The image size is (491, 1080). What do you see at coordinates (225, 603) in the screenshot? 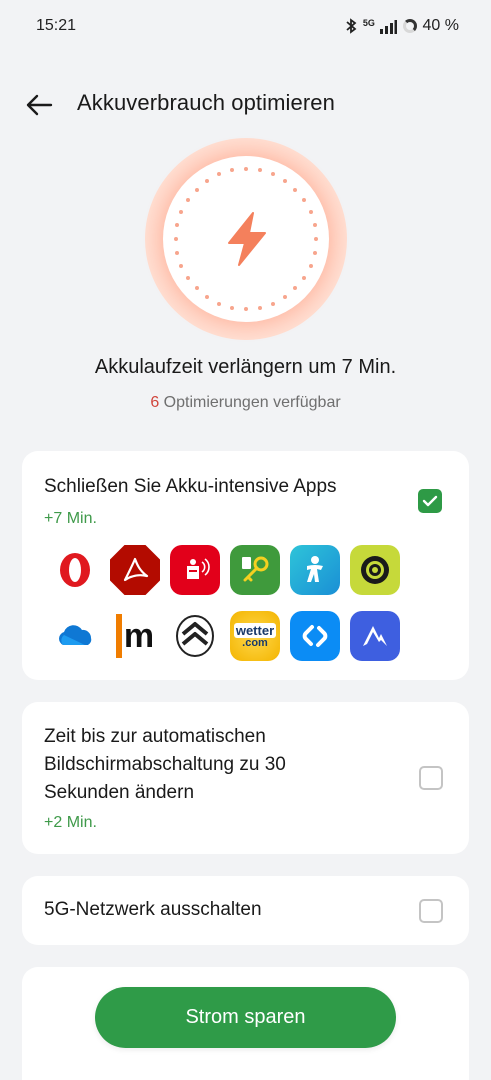
I see `app-icon-grid: m wetter .com` at bounding box center [225, 603].